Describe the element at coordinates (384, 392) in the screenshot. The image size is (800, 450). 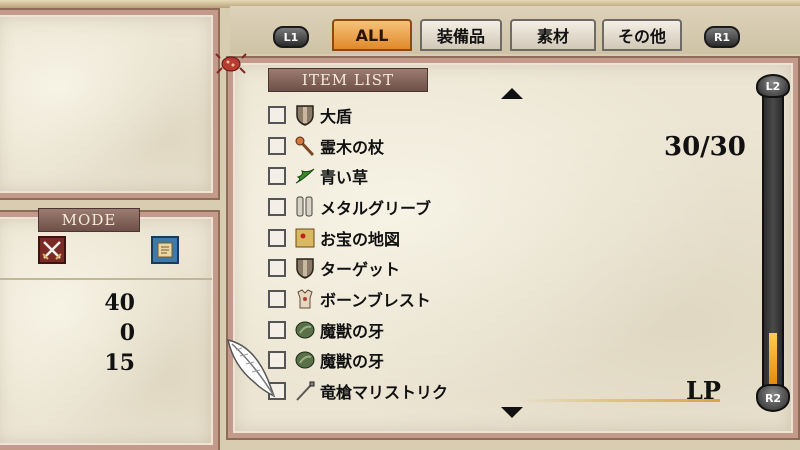
I see `item-name: 竜槍マリストリク` at that location.